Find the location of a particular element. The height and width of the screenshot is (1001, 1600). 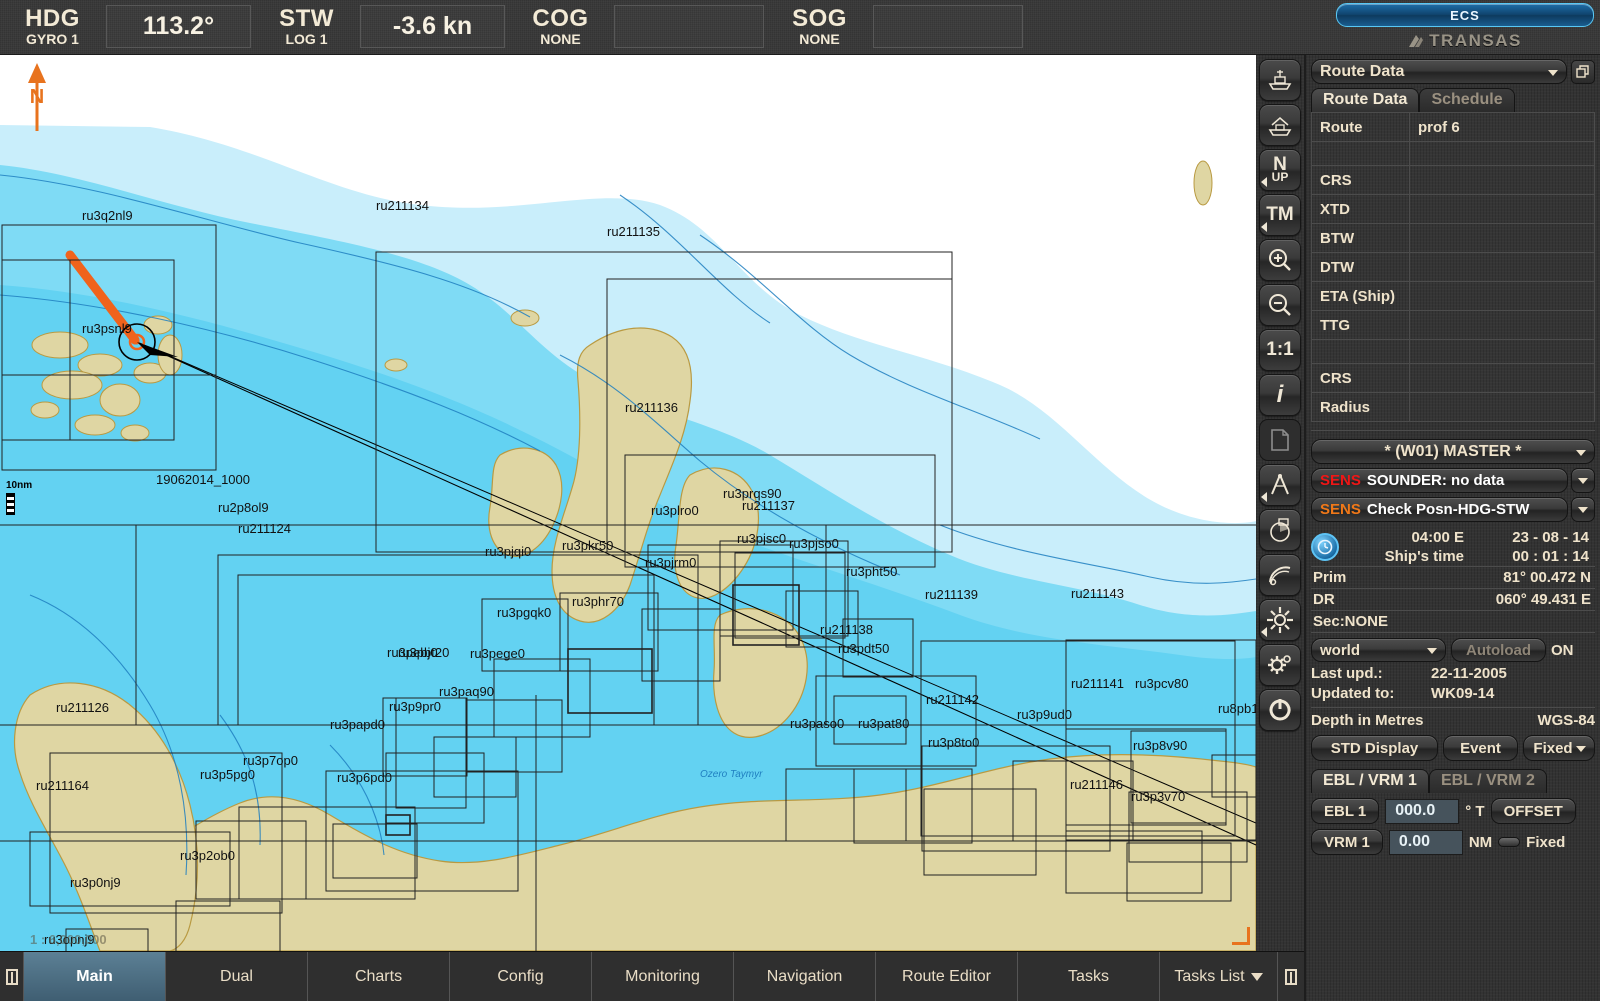

zoom-out-button is located at coordinates (1280, 305).